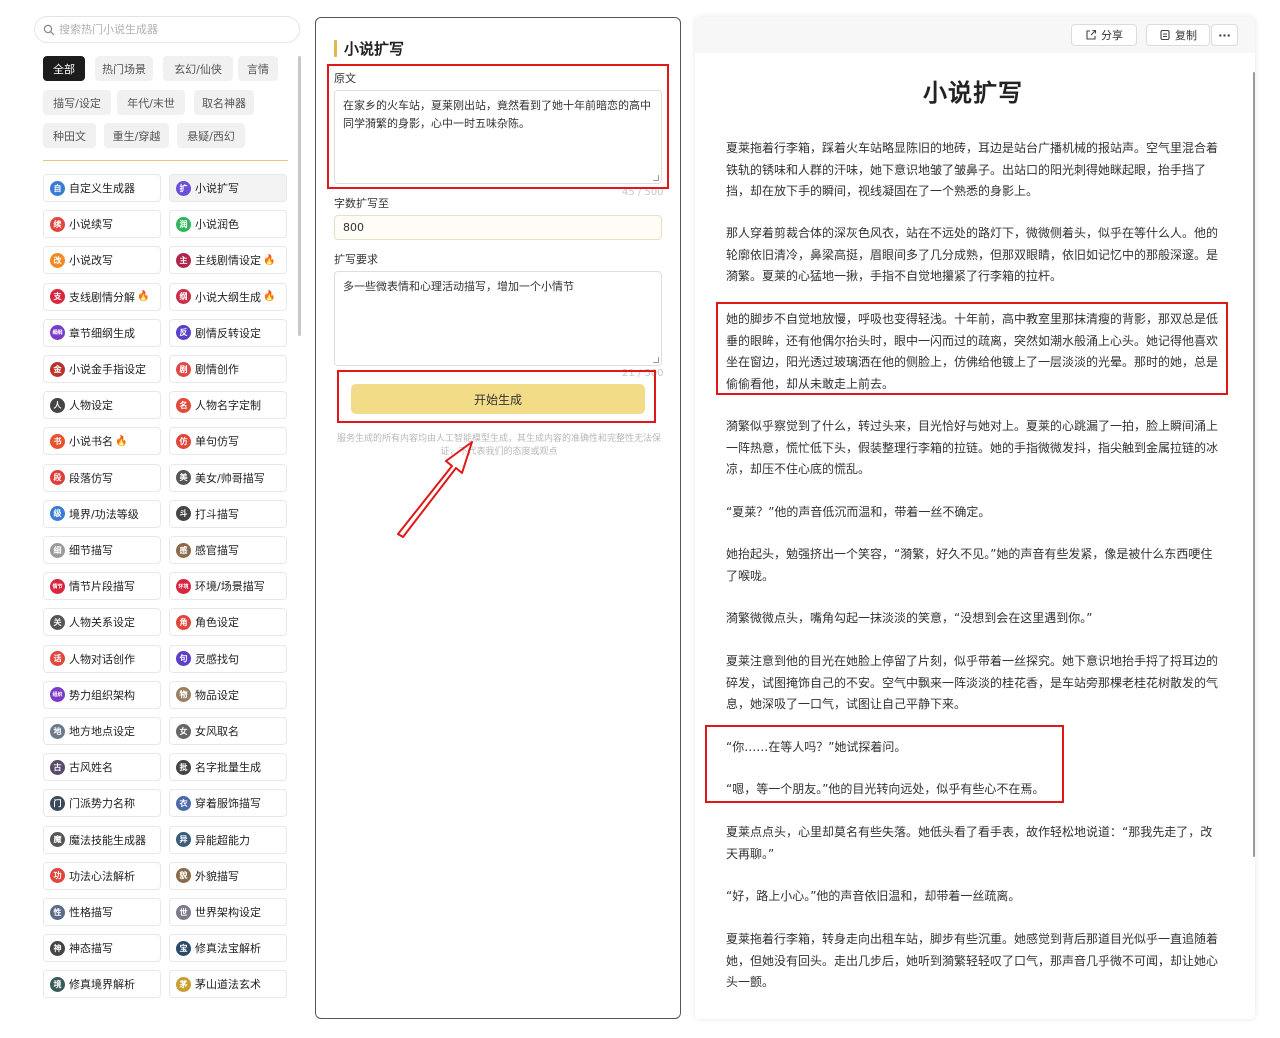  I want to click on tool-label: 细节描写, so click(91, 550).